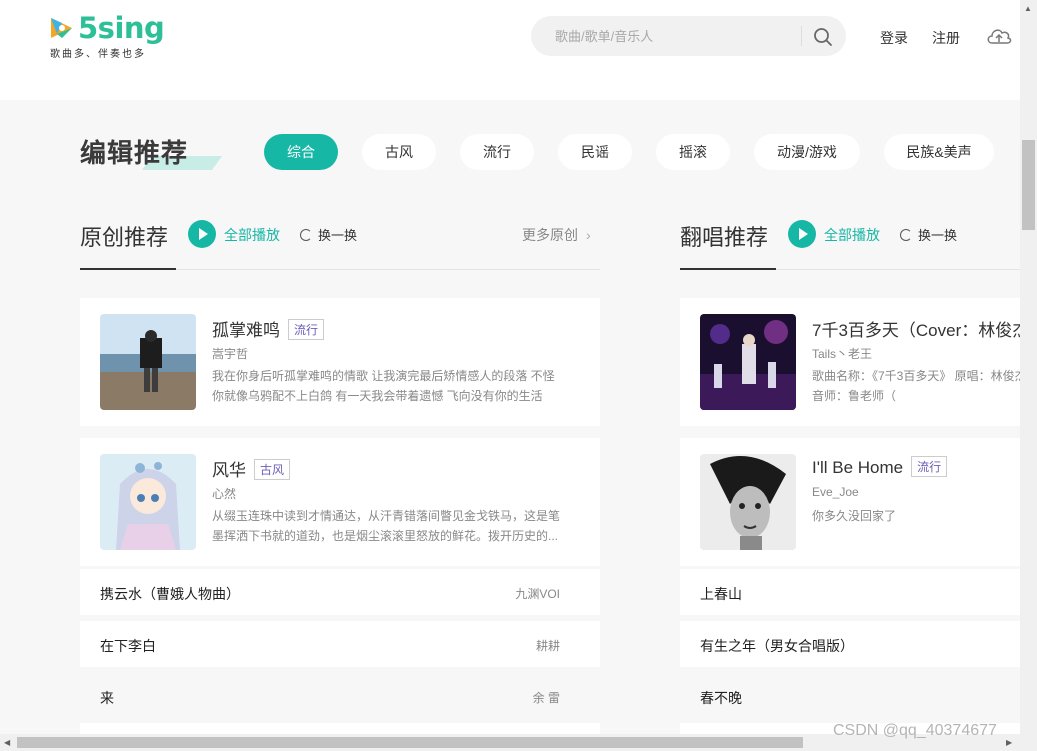 The height and width of the screenshot is (751, 1037). I want to click on list-item-title: 春不晚, so click(721, 698).